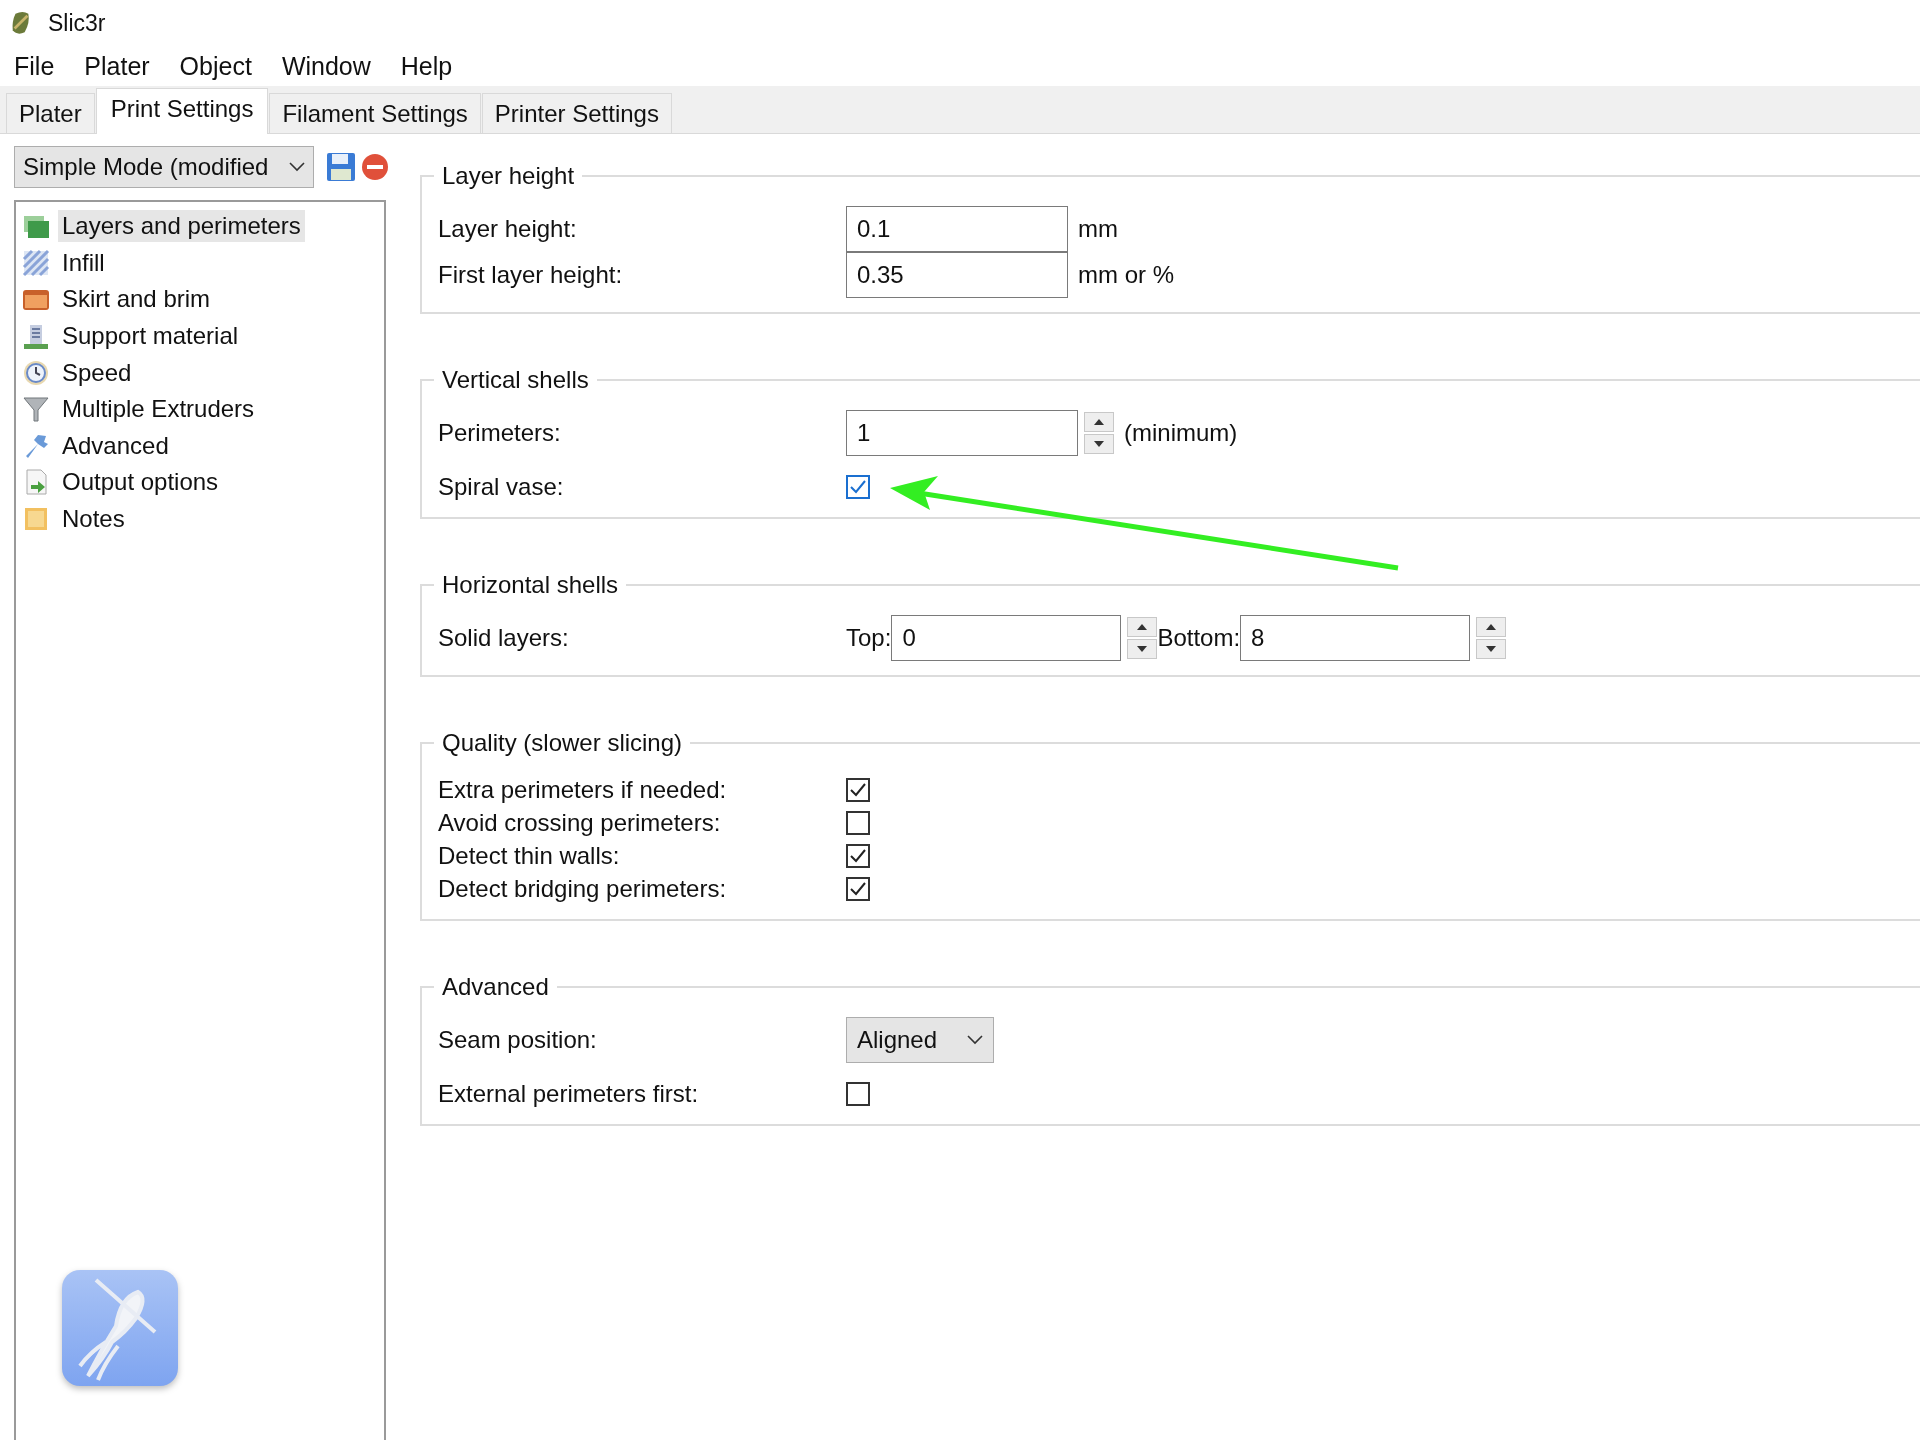 Image resolution: width=1920 pixels, height=1440 pixels. What do you see at coordinates (97, 372) in the screenshot?
I see `sidebar-item: Speed` at bounding box center [97, 372].